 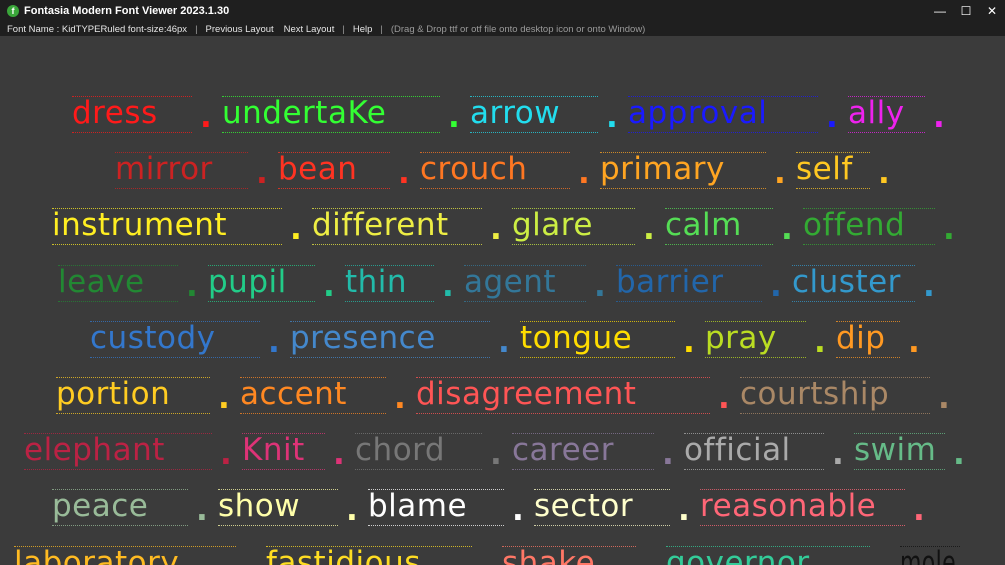 I want to click on sample-word: approval, so click(x=698, y=113).